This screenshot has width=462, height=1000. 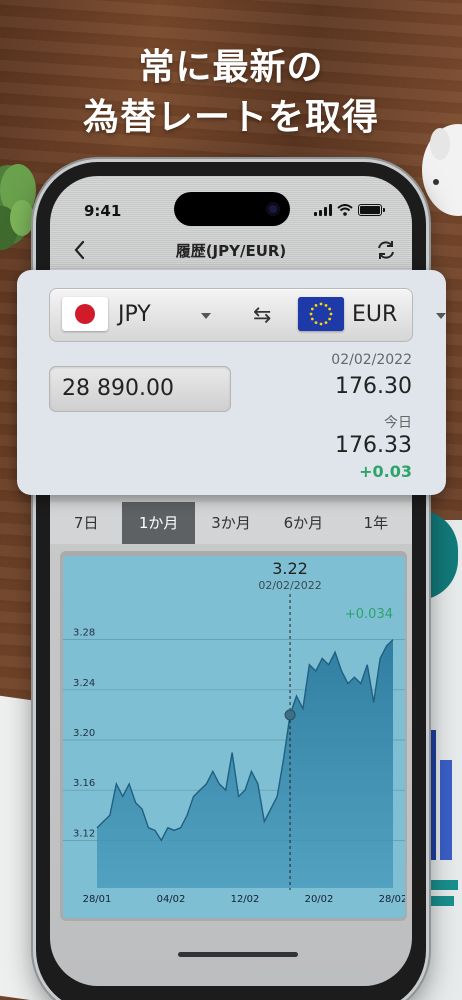 I want to click on page-title: 履歴(JPY/EUR), so click(x=231, y=251).